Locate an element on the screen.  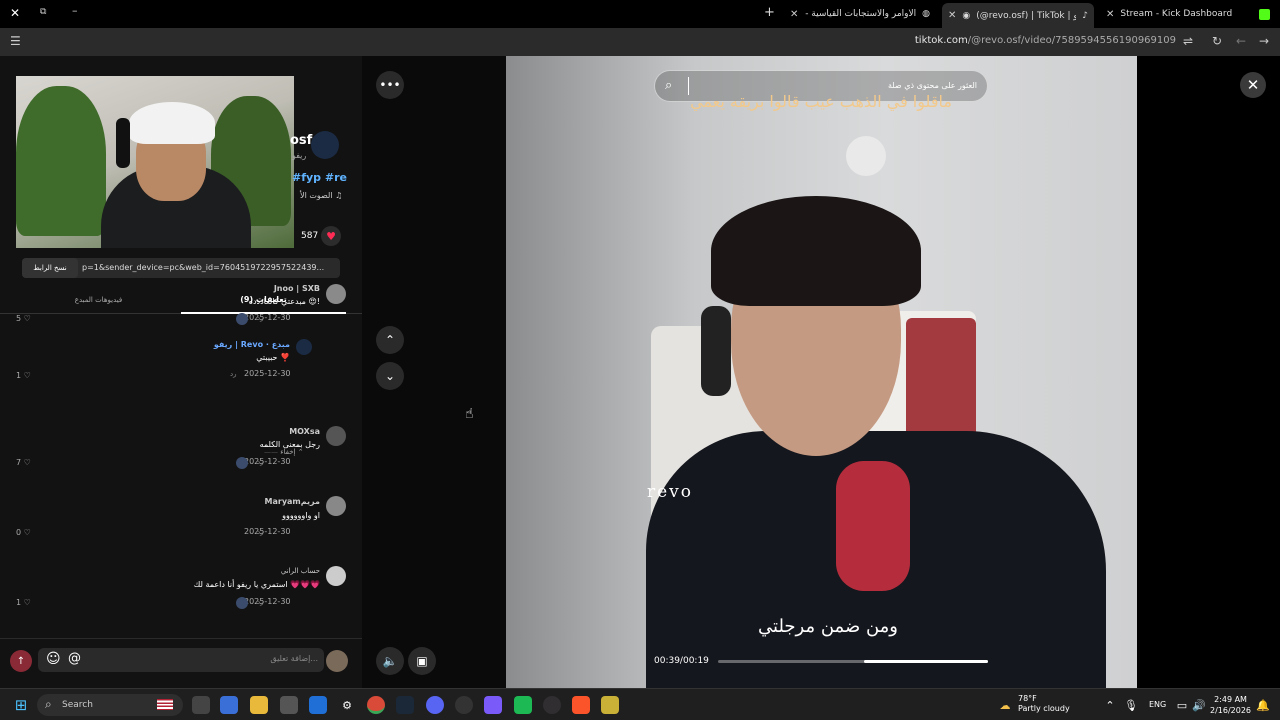
author-avatar is located at coordinates (325, 145).